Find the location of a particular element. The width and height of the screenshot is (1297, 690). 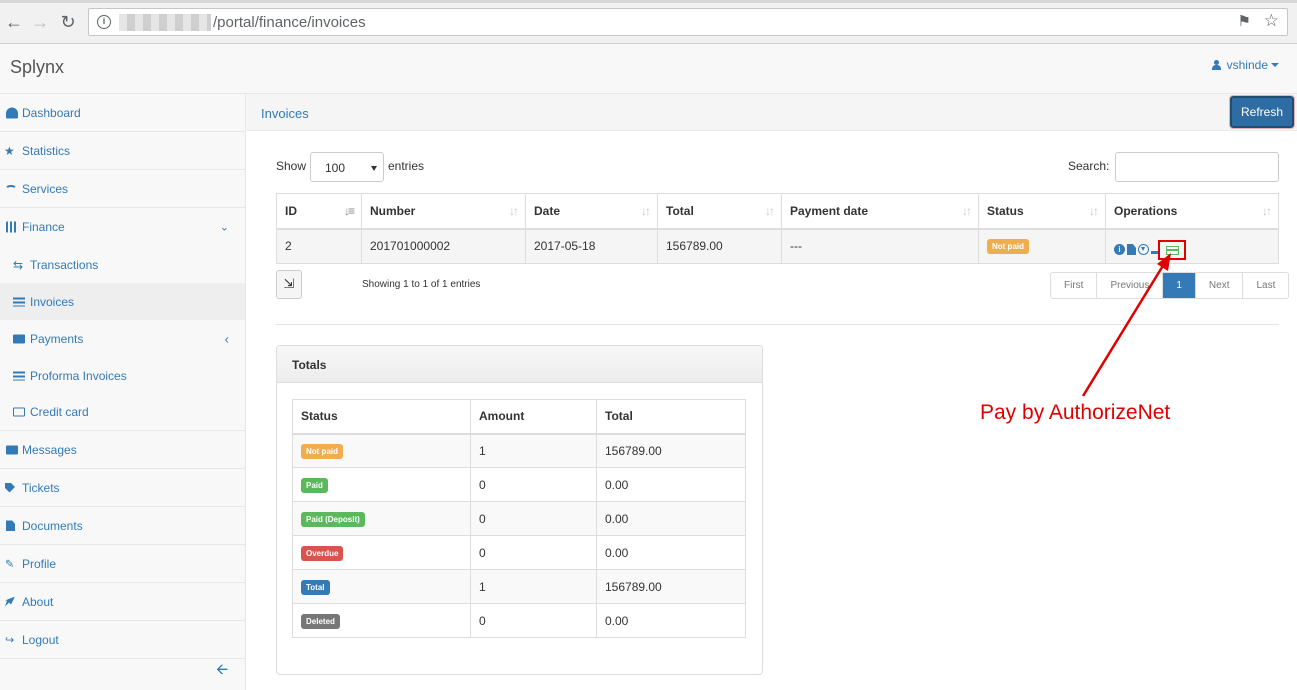

sidebar-item-label: About is located at coordinates (38, 601).